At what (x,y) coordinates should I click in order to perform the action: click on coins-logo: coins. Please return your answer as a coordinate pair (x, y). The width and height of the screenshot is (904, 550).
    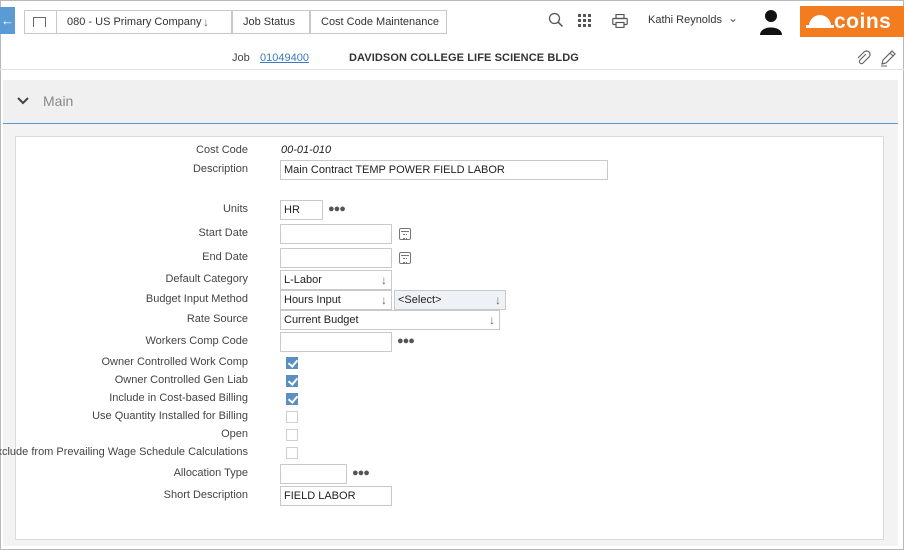
    Looking at the image, I should click on (852, 21).